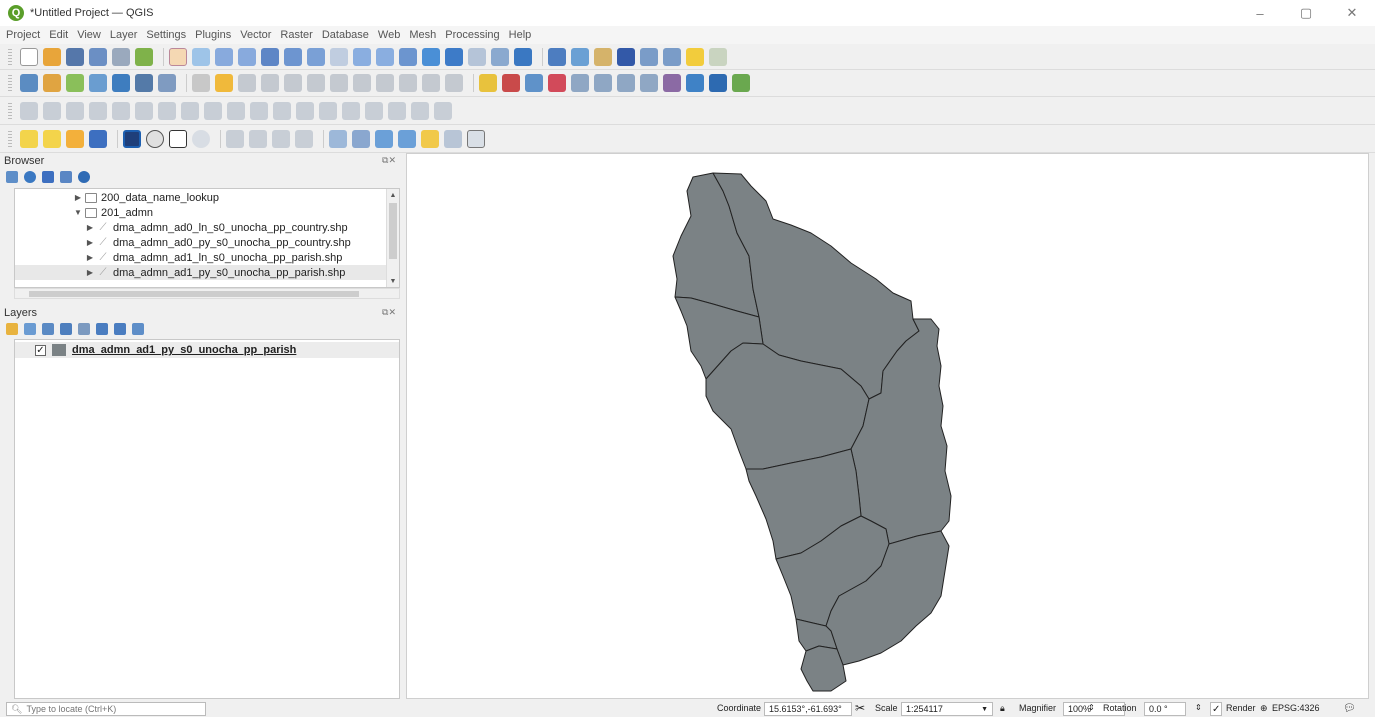 This screenshot has width=1375, height=717. I want to click on save-as-icon, so click(98, 56).